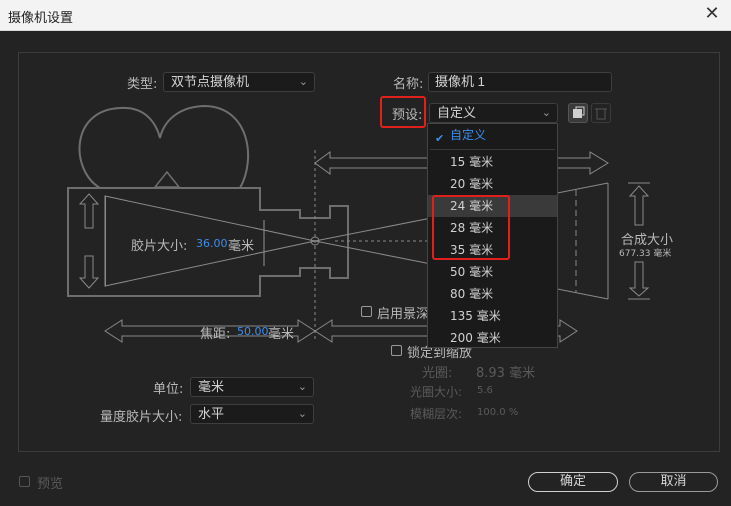 The height and width of the screenshot is (506, 731). I want to click on focal-value: 50.00, so click(253, 331).